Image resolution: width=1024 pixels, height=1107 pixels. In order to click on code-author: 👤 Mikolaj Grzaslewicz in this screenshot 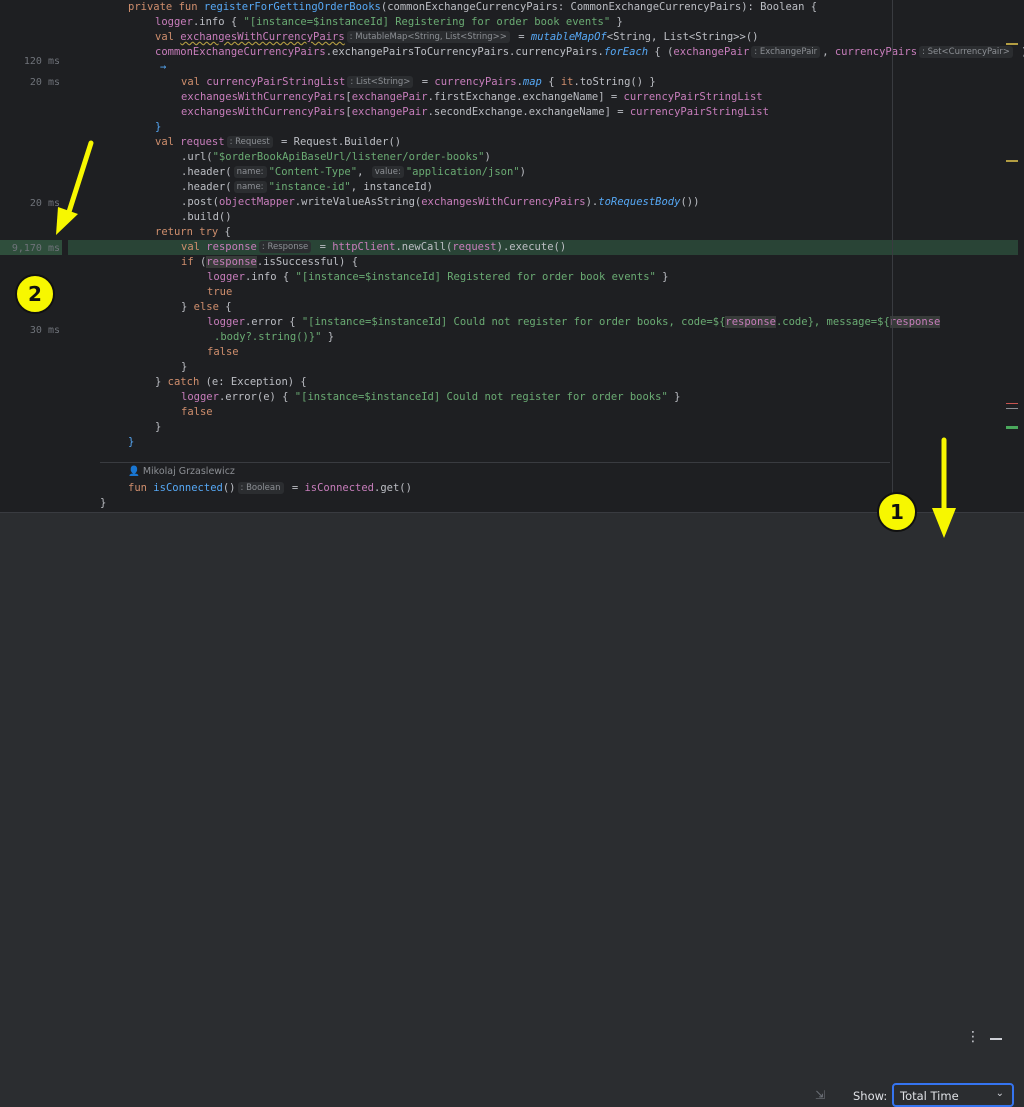, I will do `click(181, 471)`.